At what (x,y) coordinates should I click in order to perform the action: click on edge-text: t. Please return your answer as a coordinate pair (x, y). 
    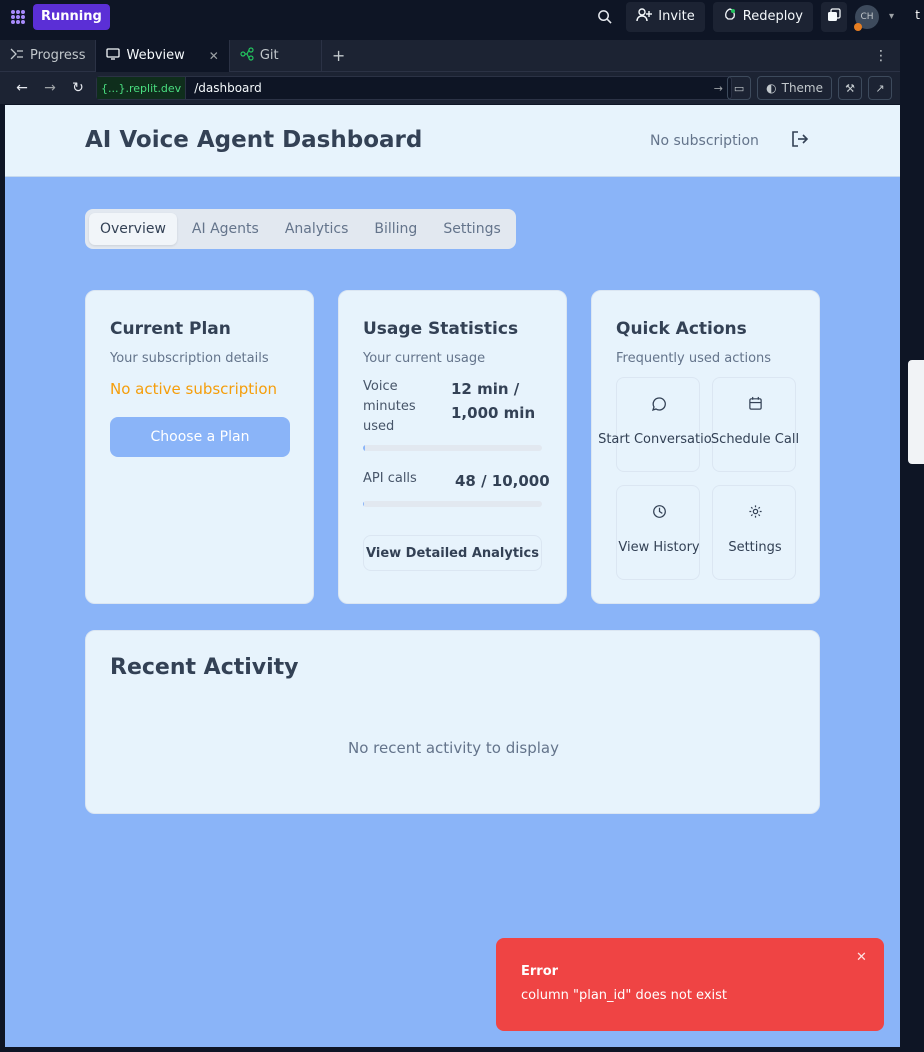
    Looking at the image, I should click on (917, 15).